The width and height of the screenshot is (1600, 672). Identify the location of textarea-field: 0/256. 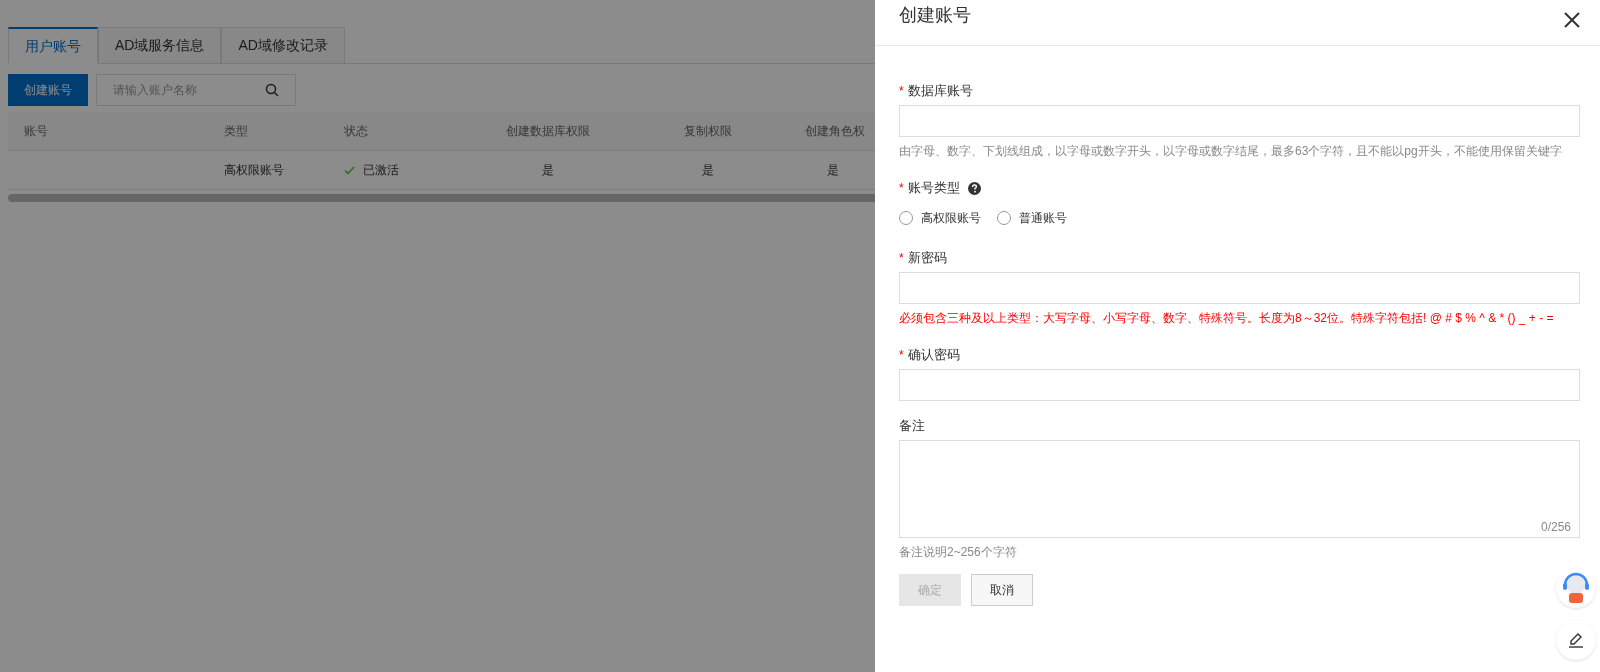
(1239, 489).